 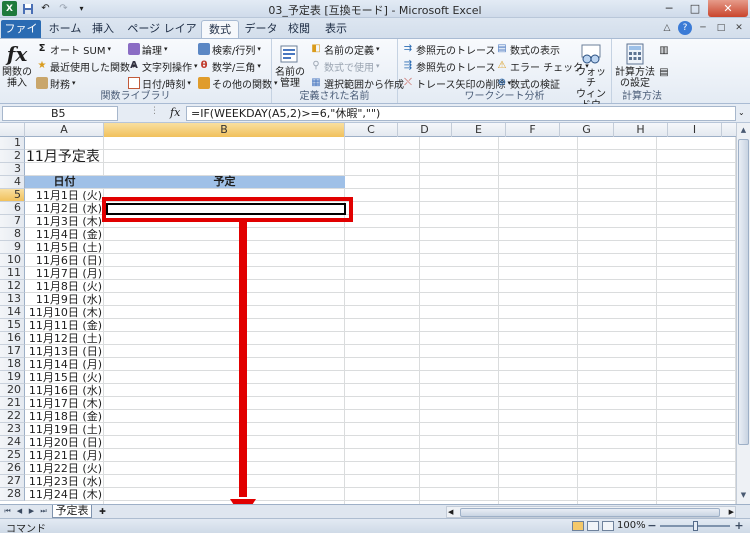 What do you see at coordinates (344, 66) in the screenshot?
I see `use-in-formula-button: ⚲ 数式で使用 ▾` at bounding box center [344, 66].